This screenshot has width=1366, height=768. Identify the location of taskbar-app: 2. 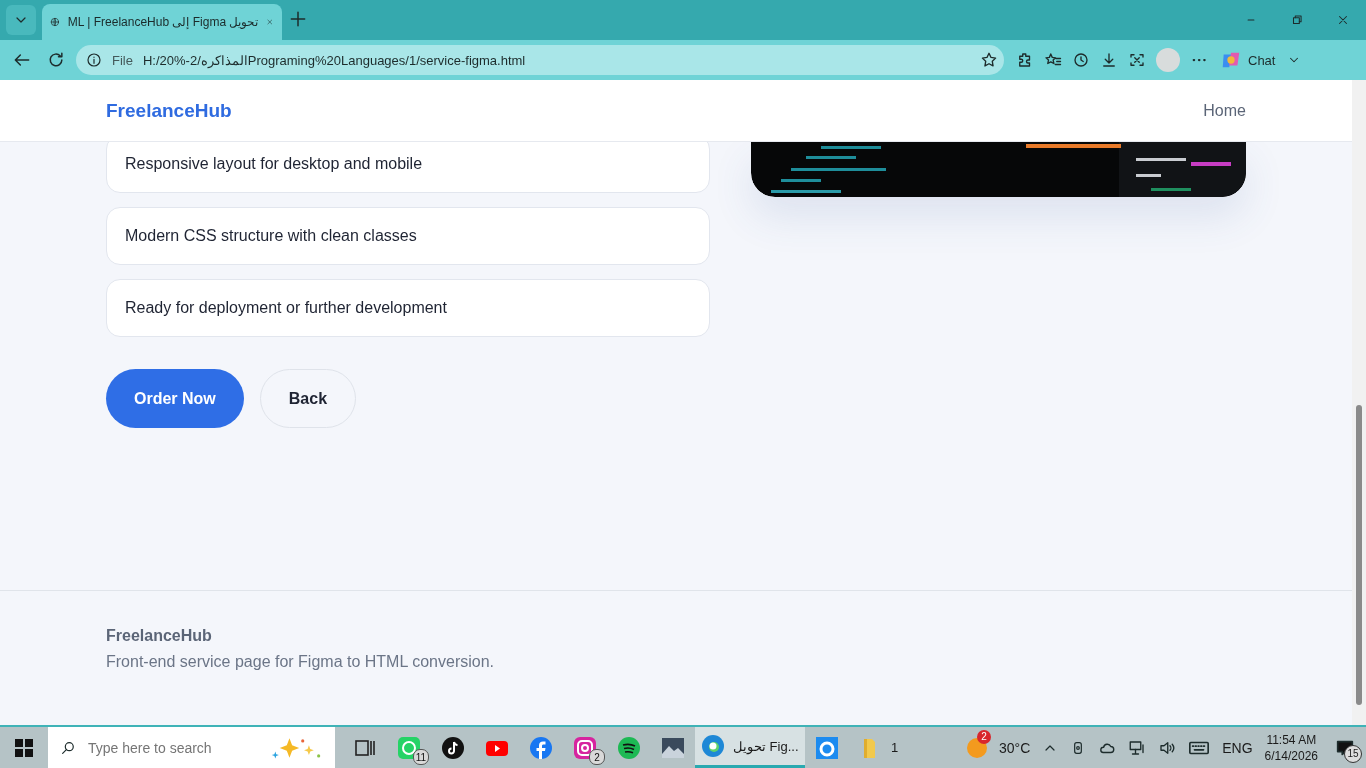
(585, 747).